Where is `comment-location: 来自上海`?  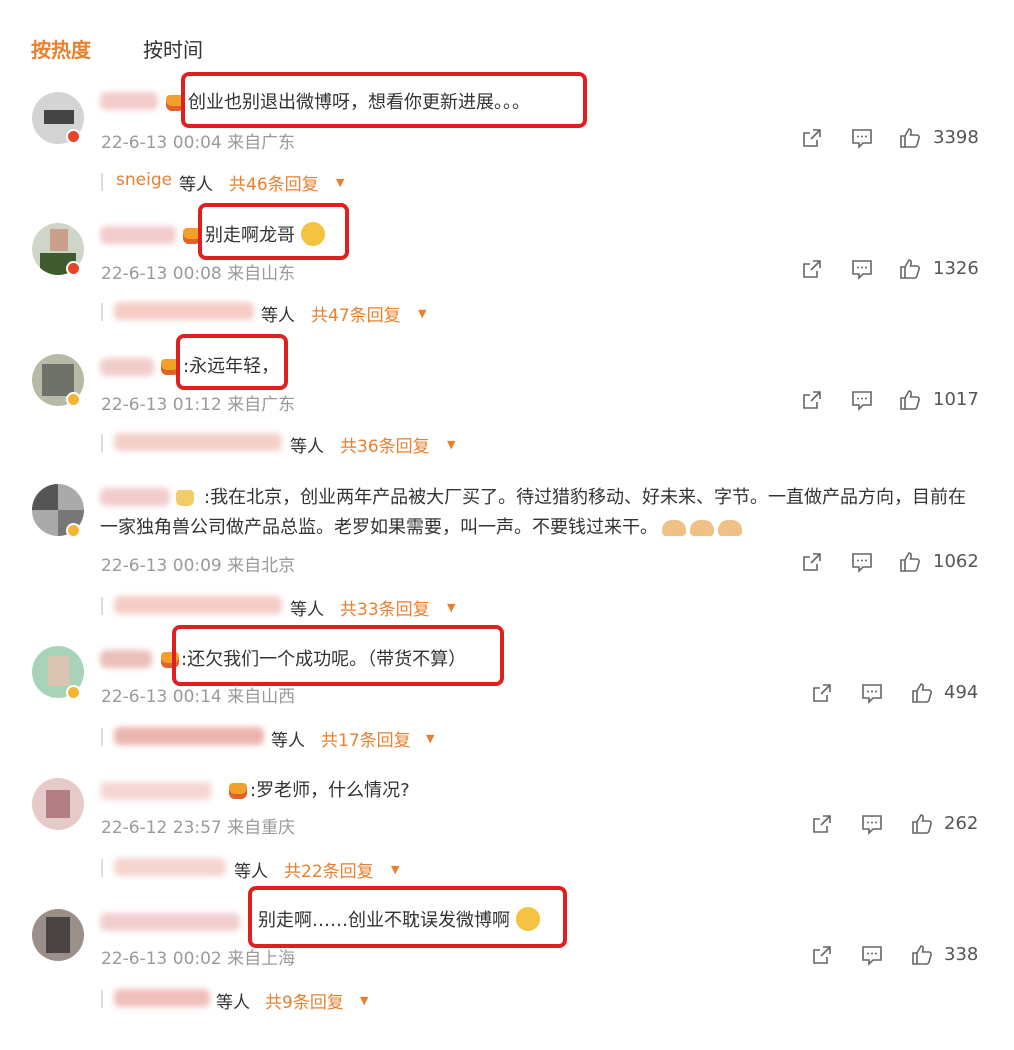 comment-location: 来自上海 is located at coordinates (261, 959).